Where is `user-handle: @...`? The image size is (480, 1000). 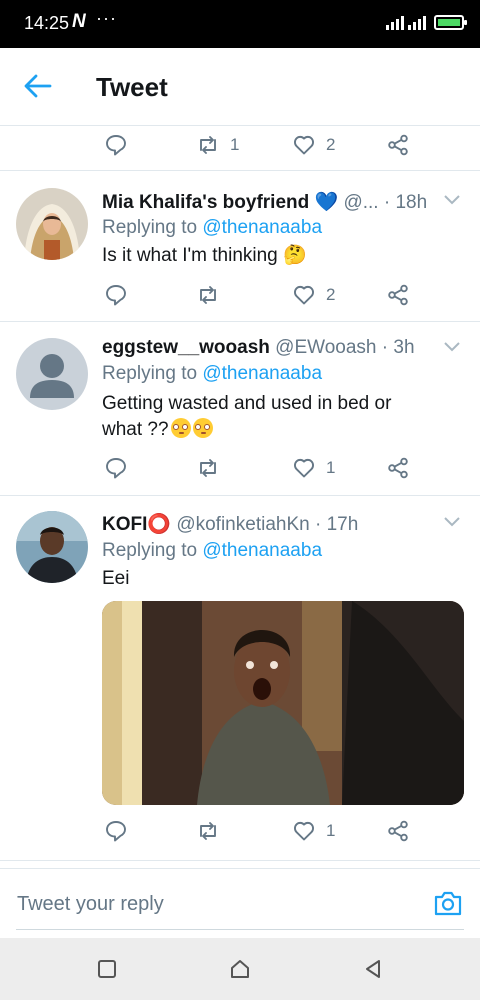
user-handle: @... is located at coordinates (360, 202).